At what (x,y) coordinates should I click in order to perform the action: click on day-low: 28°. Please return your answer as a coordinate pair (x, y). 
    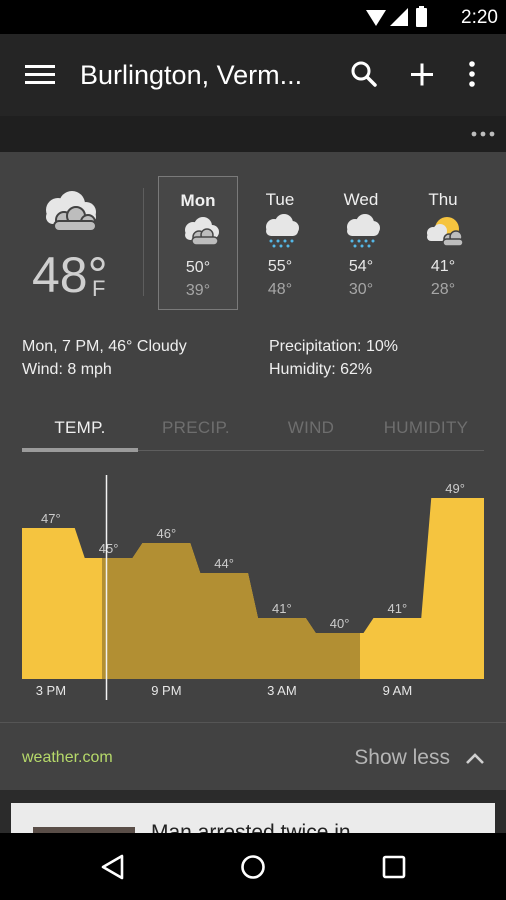
    Looking at the image, I should click on (443, 289).